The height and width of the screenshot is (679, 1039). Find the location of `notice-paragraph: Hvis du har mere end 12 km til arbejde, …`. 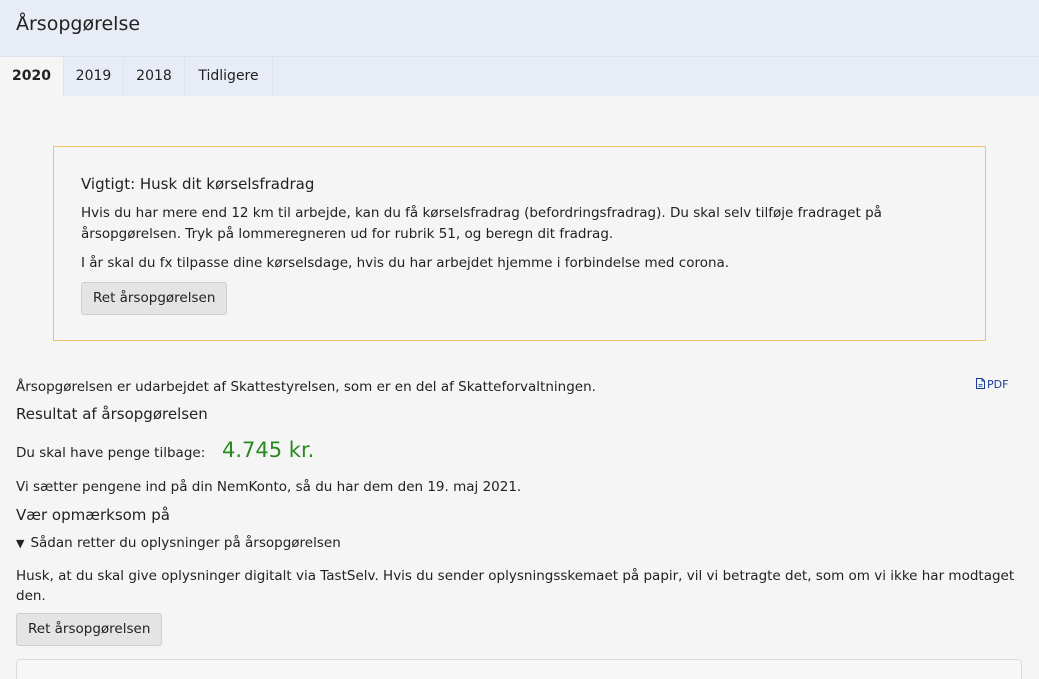

notice-paragraph: Hvis du har mere end 12 km til arbejde, … is located at coordinates (481, 223).